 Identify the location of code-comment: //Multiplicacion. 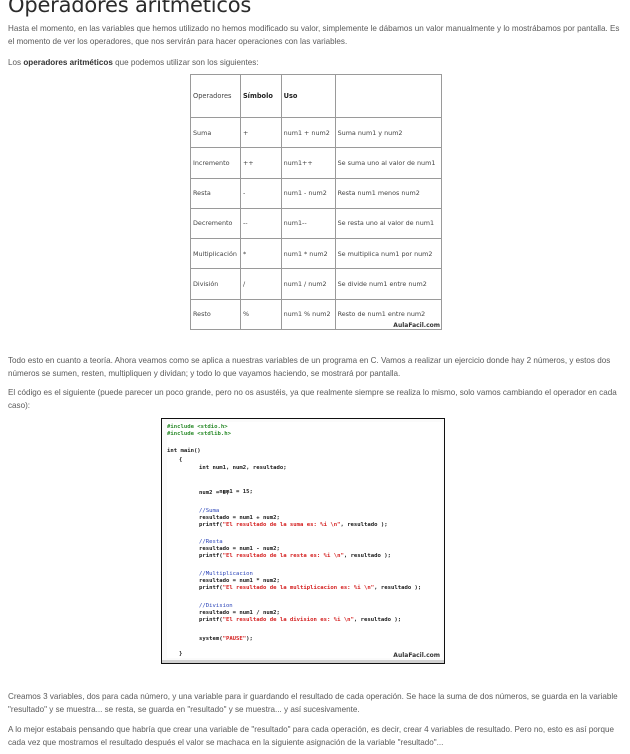
(226, 574).